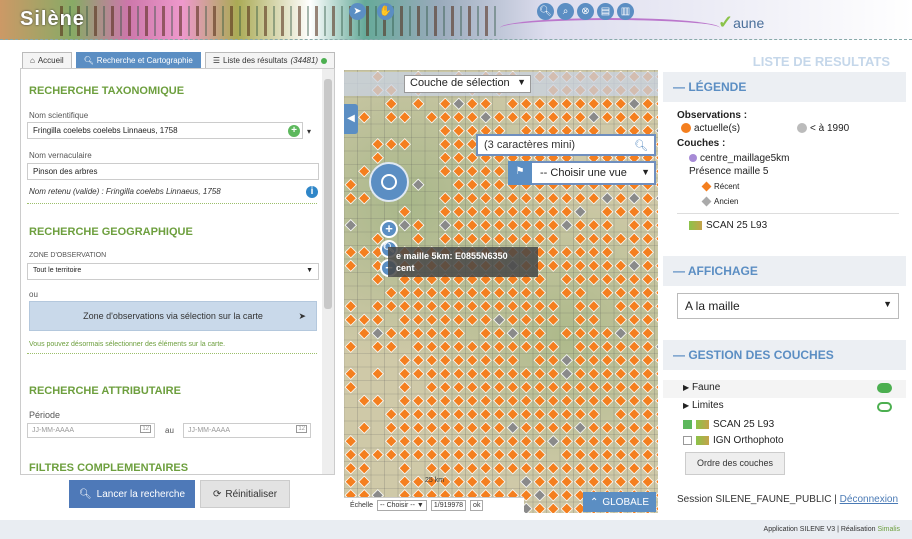 The height and width of the screenshot is (539, 912). I want to click on layer-group-faune: ▶ Faune, so click(784, 389).